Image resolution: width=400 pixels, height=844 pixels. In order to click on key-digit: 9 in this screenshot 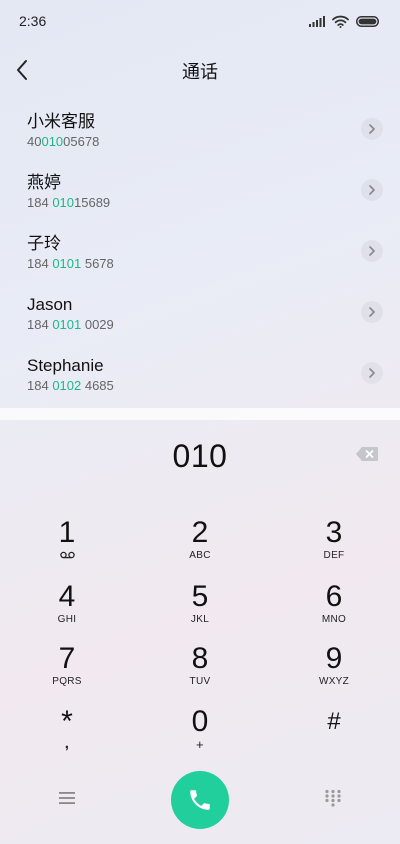, I will do `click(334, 658)`.